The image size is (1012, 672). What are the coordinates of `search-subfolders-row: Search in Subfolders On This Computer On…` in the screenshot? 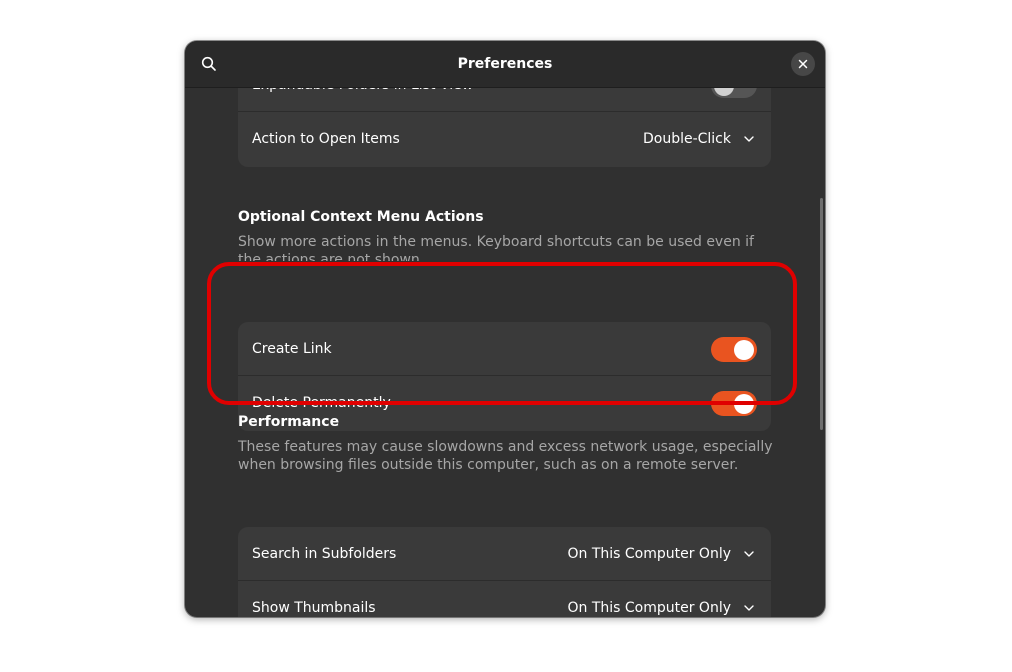 It's located at (504, 554).